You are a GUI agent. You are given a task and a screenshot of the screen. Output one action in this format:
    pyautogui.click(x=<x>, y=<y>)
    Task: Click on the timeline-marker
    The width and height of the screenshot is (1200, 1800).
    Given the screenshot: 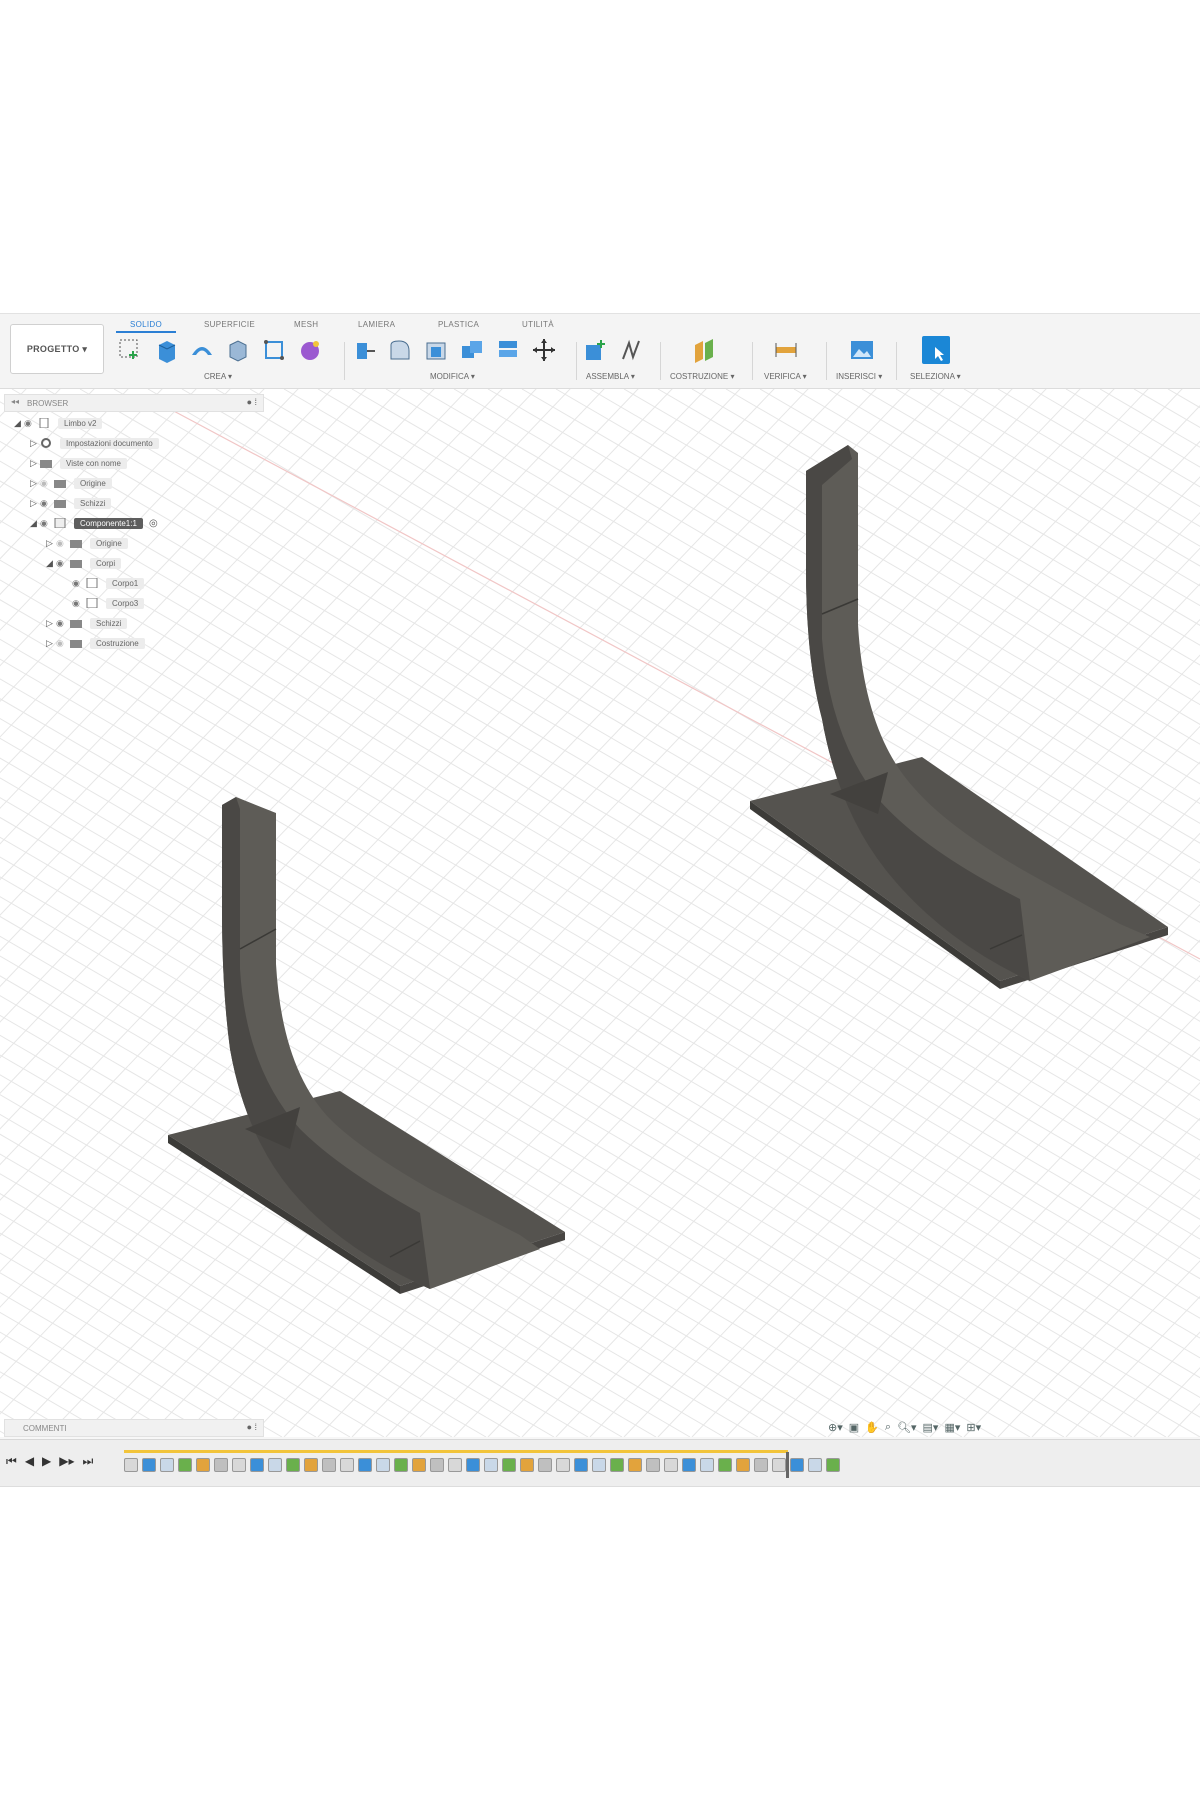 What is the action you would take?
    pyautogui.click(x=787, y=1465)
    